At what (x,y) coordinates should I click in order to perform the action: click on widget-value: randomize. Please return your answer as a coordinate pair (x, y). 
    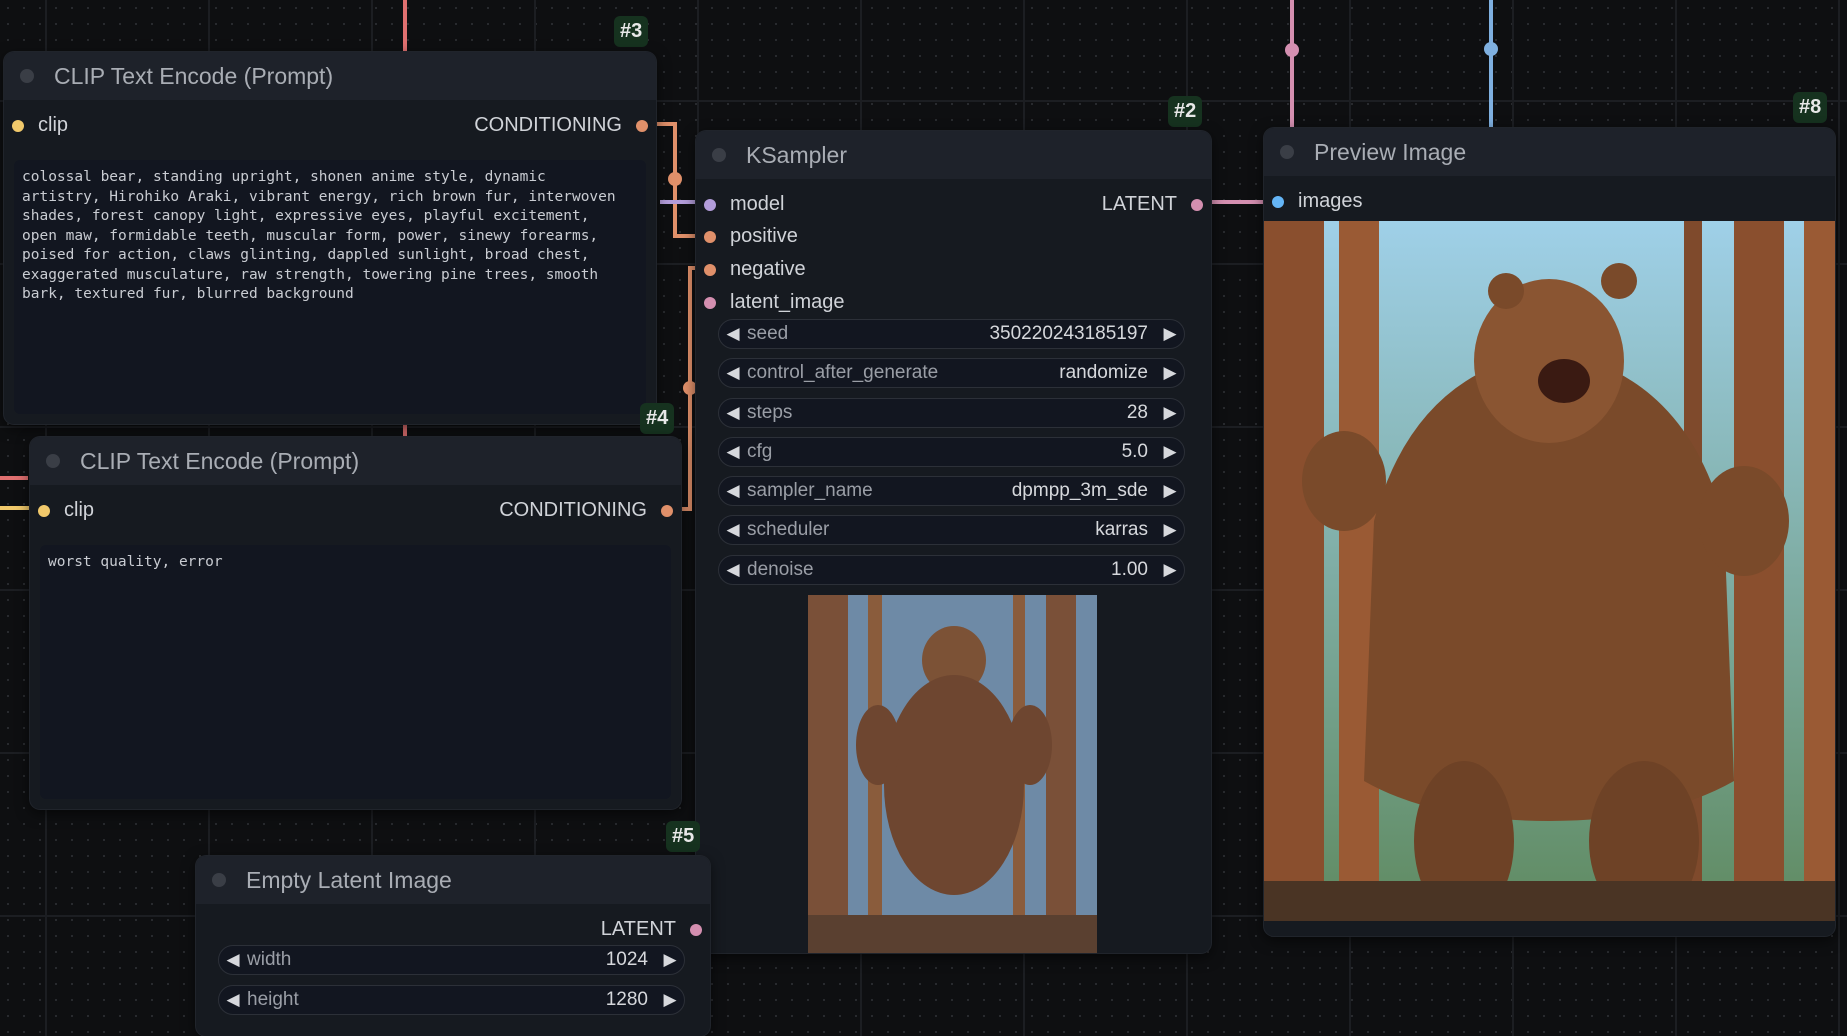
    Looking at the image, I should click on (1107, 373).